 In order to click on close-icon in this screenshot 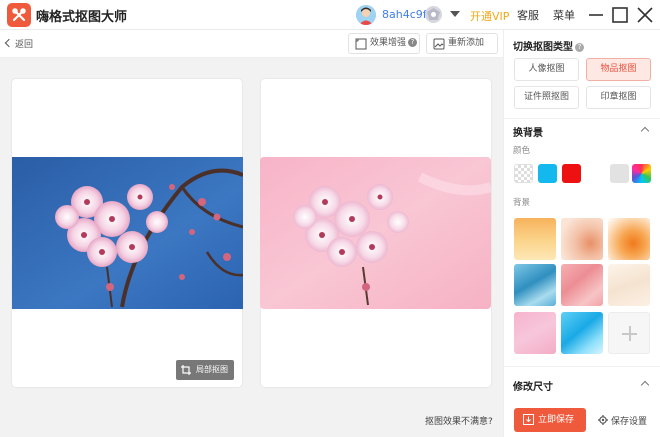, I will do `click(645, 15)`.